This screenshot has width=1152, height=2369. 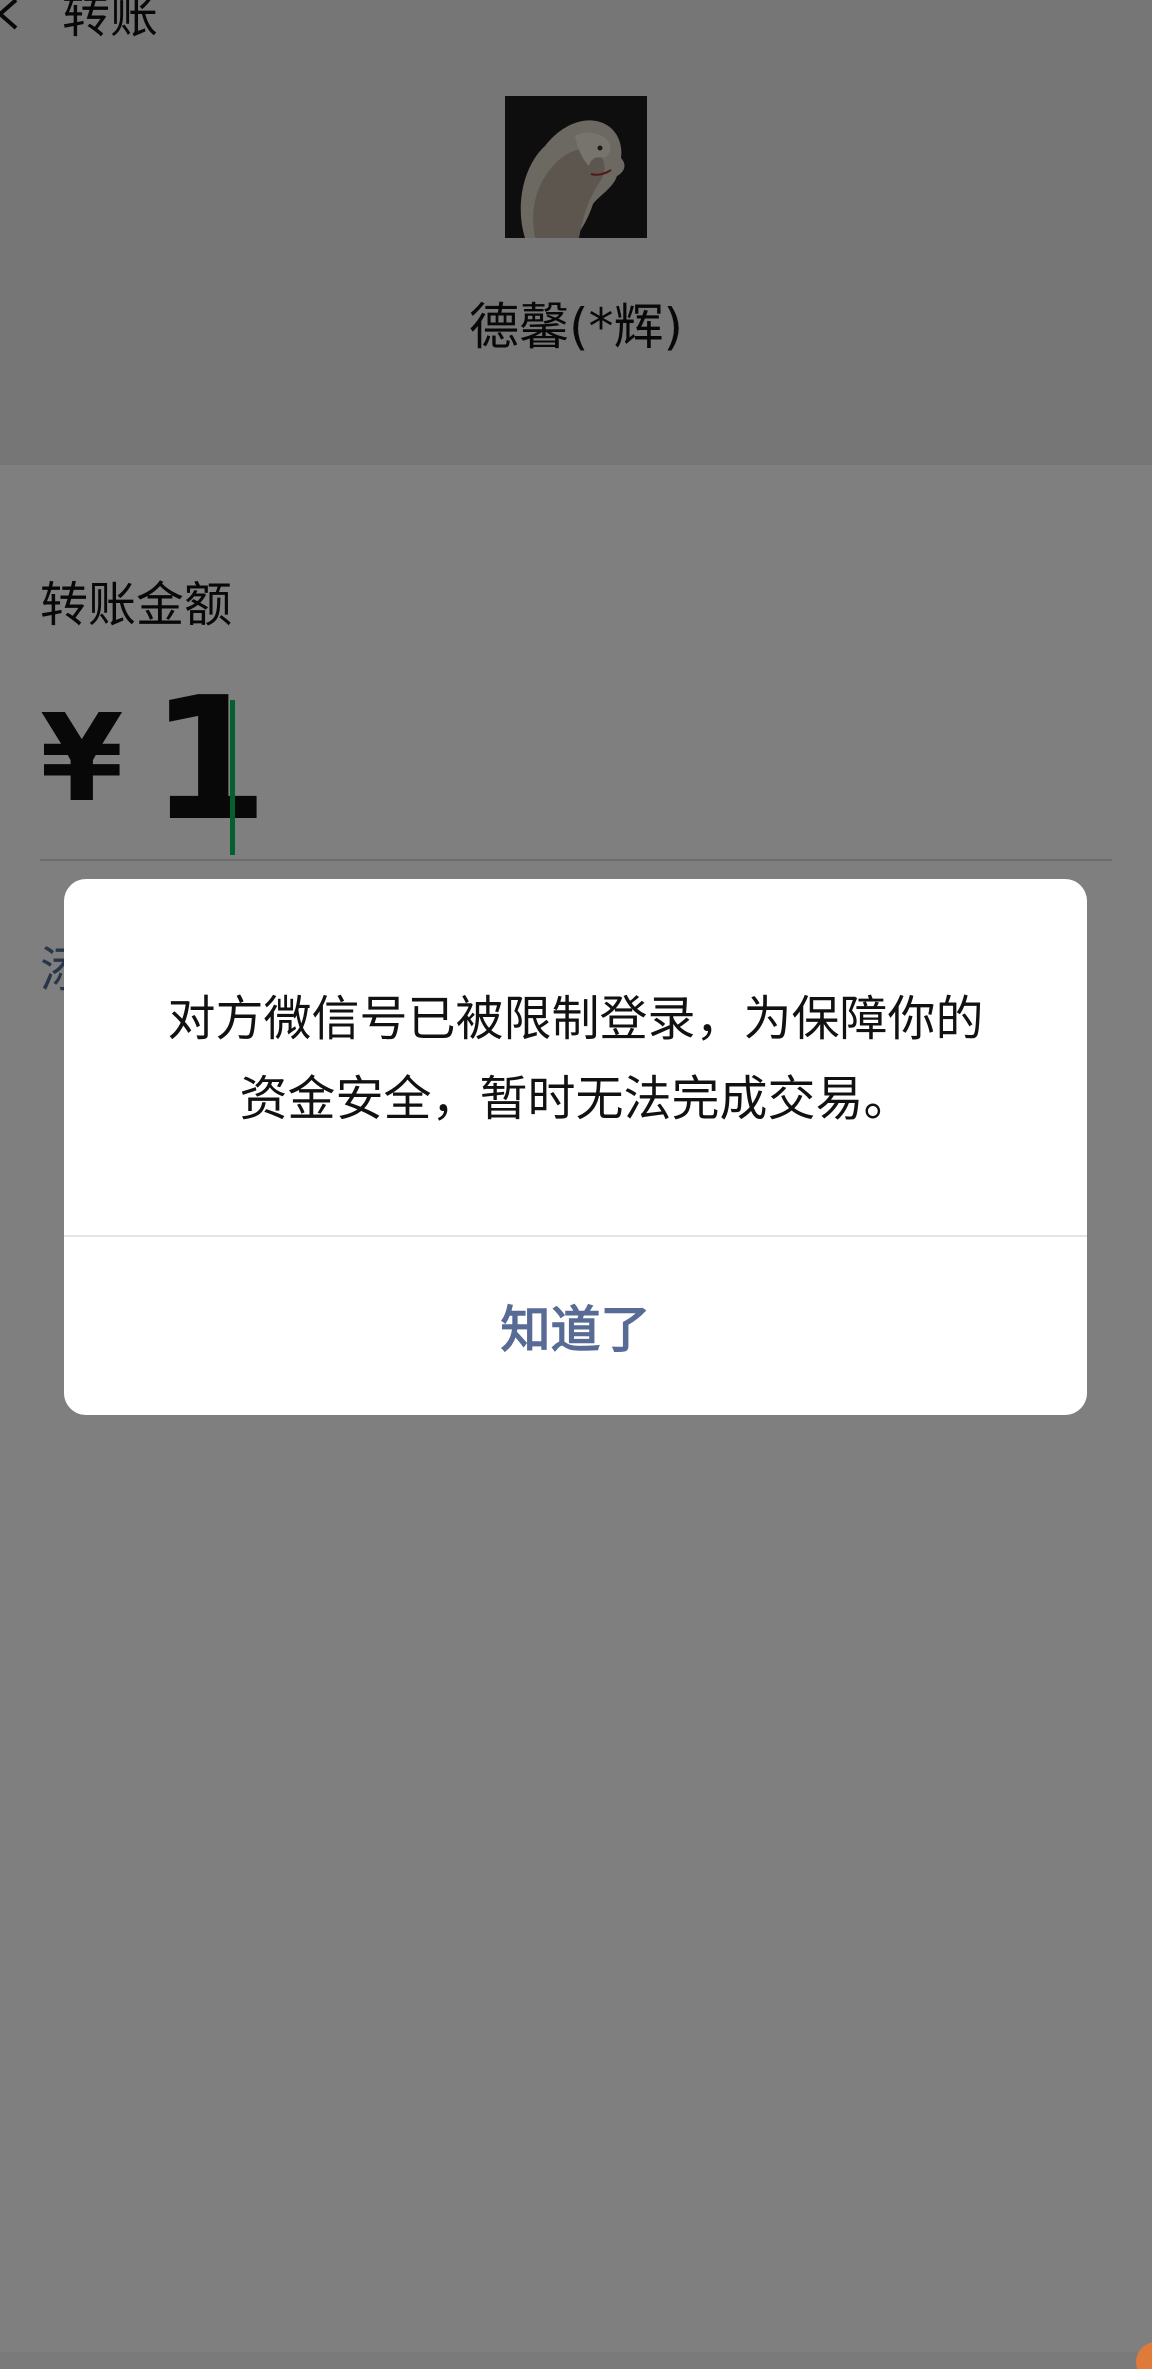 I want to click on got-it-button: 知道了, so click(x=575, y=1326).